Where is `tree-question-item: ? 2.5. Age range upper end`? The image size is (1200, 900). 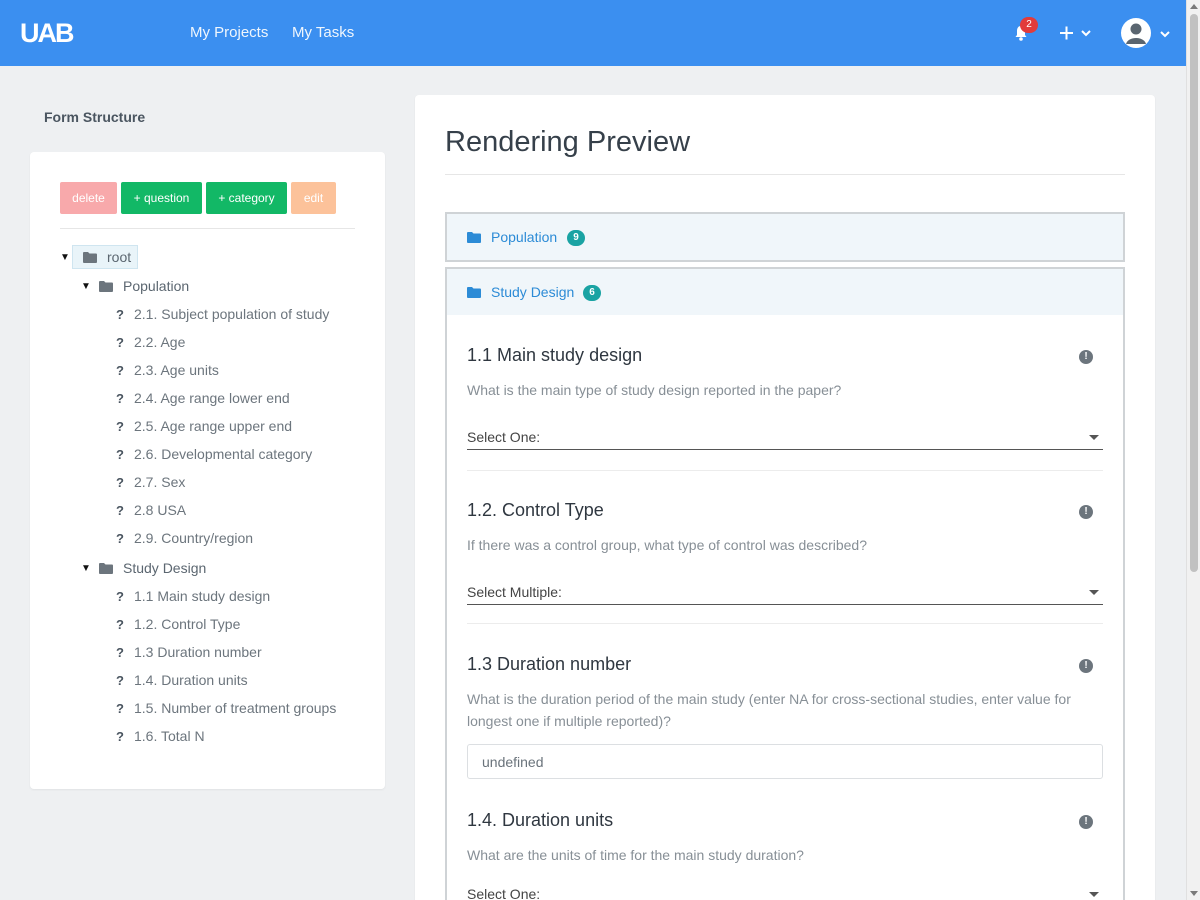 tree-question-item: ? 2.5. Age range upper end is located at coordinates (204, 426).